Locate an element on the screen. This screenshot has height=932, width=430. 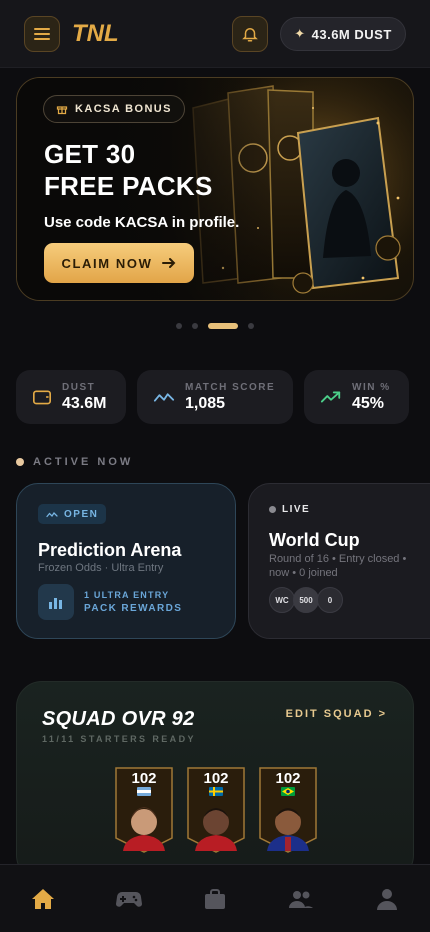
argentina-flag-icon is located at coordinates (144, 791).